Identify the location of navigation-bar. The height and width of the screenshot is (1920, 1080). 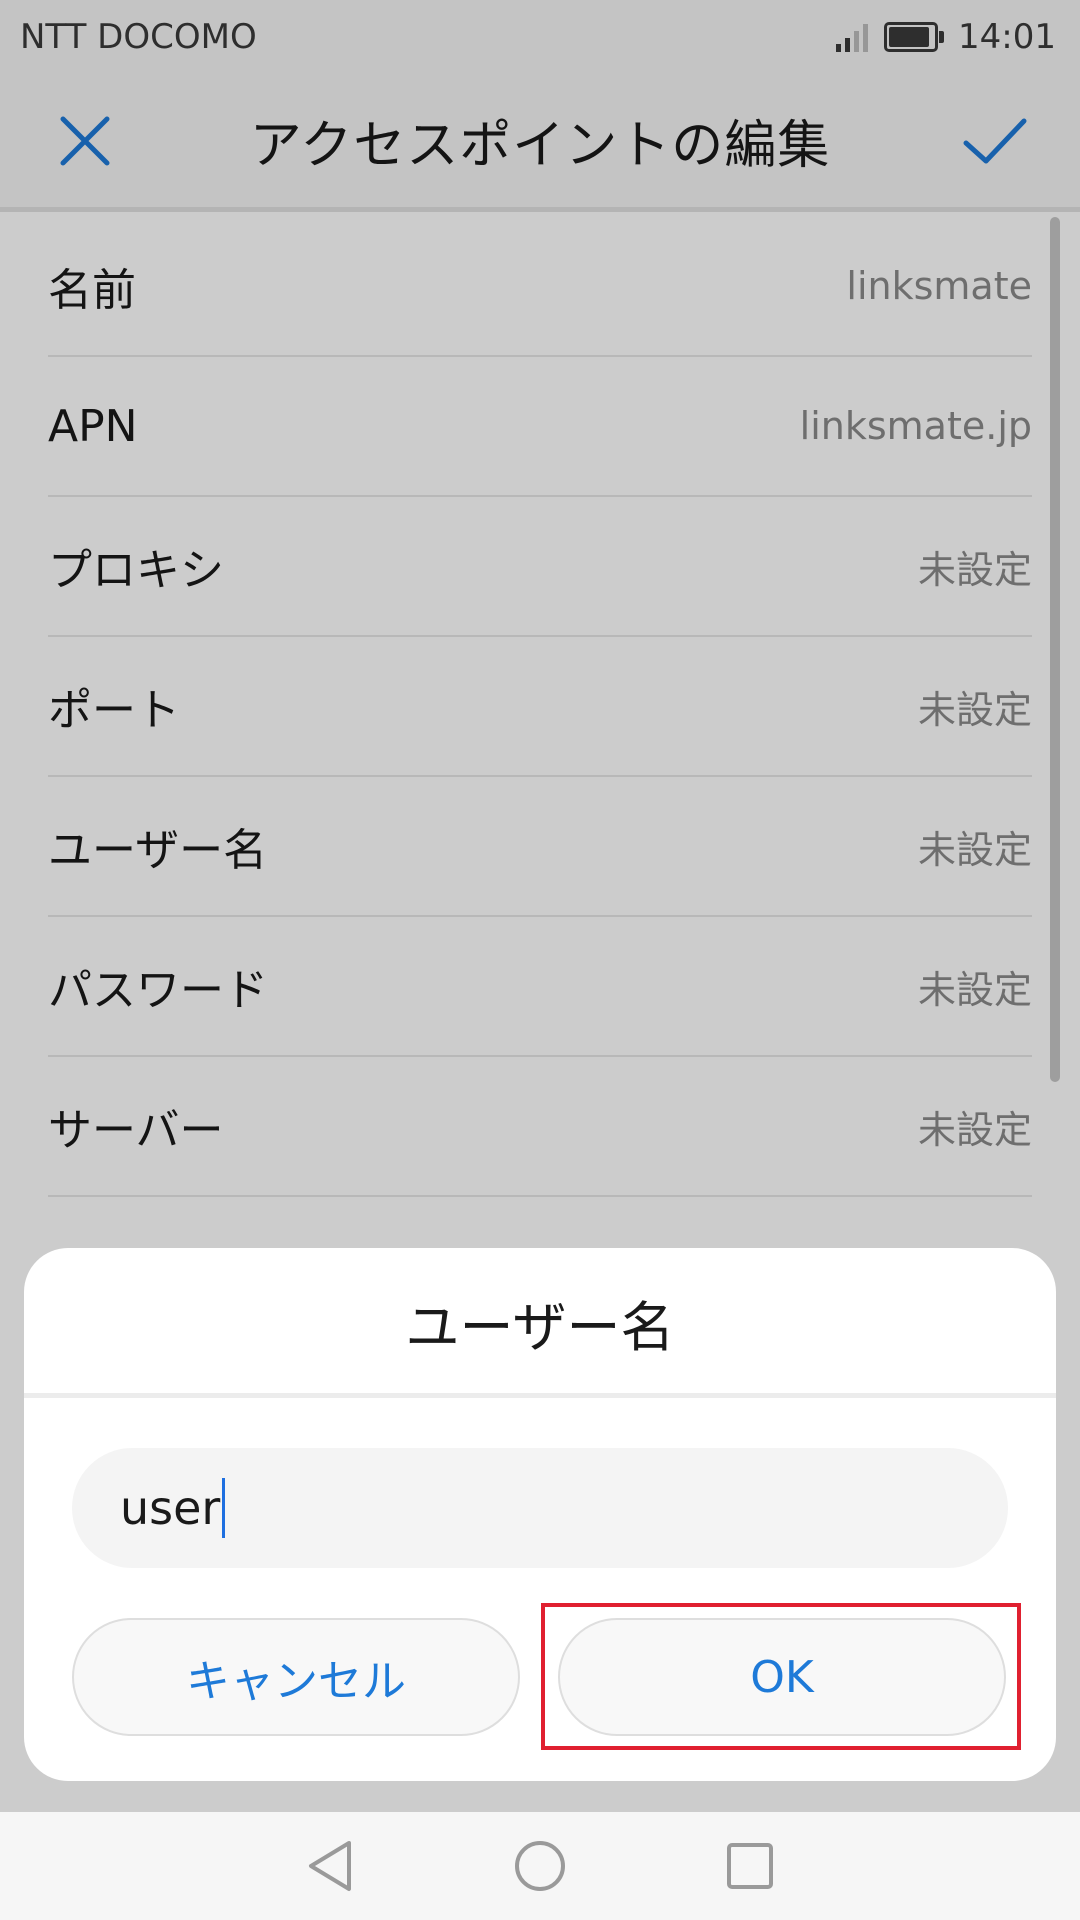
(540, 1866).